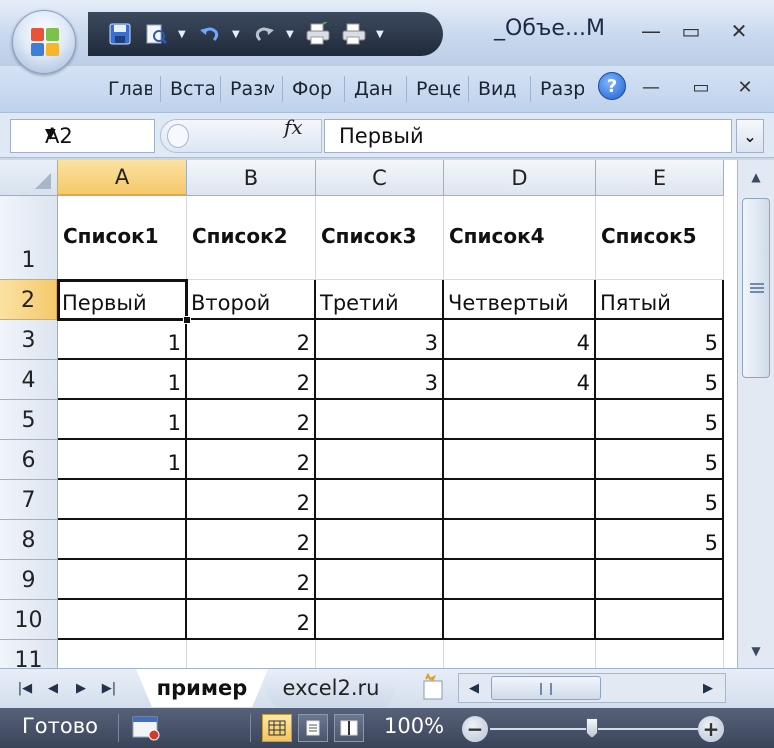 This screenshot has height=748, width=774. I want to click on tab-data: Дан, so click(376, 89).